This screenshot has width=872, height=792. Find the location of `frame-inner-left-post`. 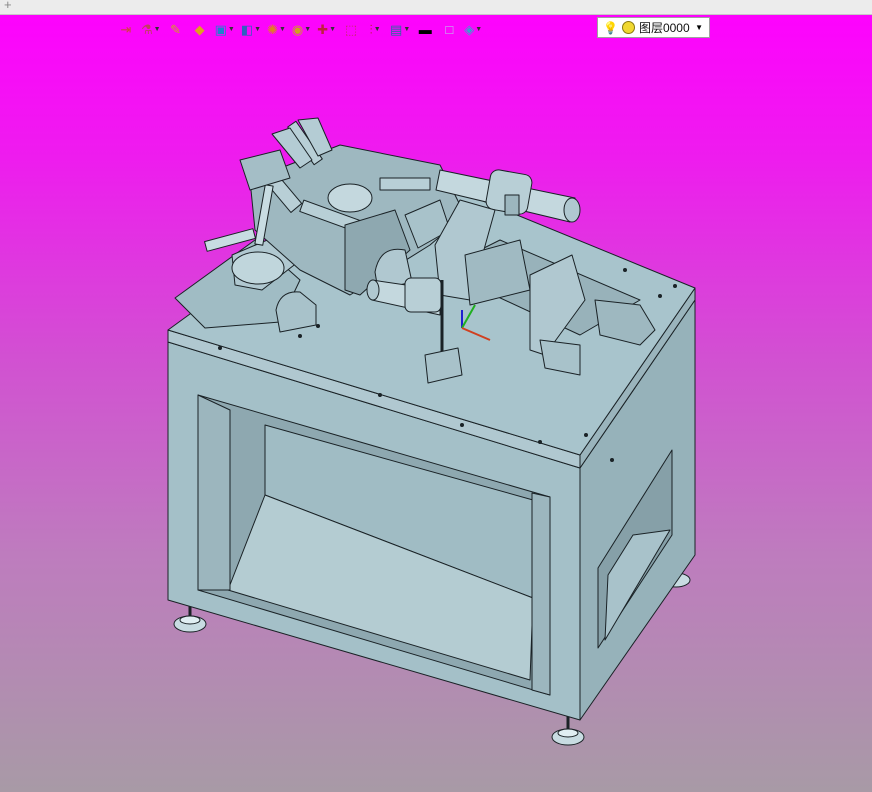

frame-inner-left-post is located at coordinates (214, 492).